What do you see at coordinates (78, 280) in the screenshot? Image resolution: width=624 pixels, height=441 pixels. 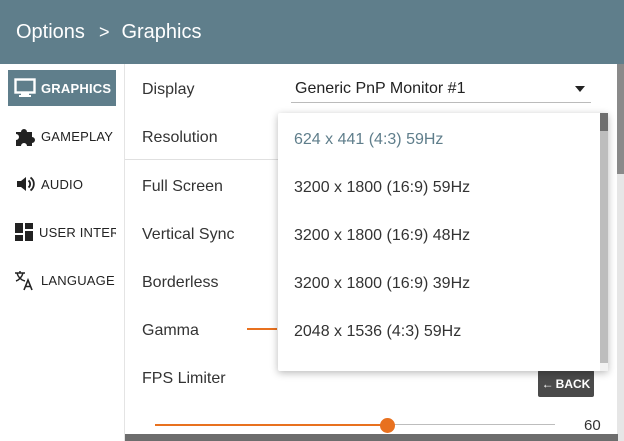 I see `sidebar-item-label: LANGUAGE` at bounding box center [78, 280].